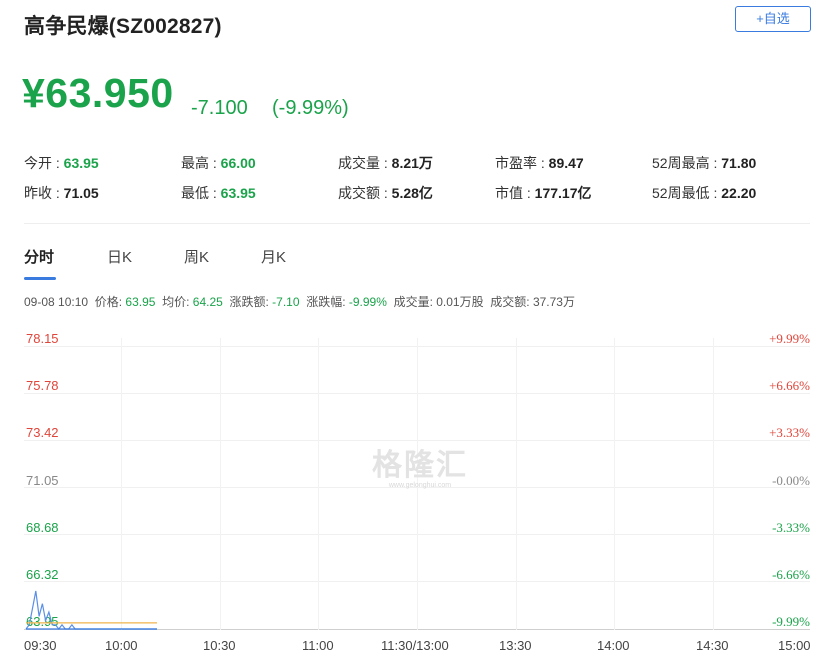 The width and height of the screenshot is (831, 656). I want to click on stat-low: 最低 : 63.95, so click(218, 193).